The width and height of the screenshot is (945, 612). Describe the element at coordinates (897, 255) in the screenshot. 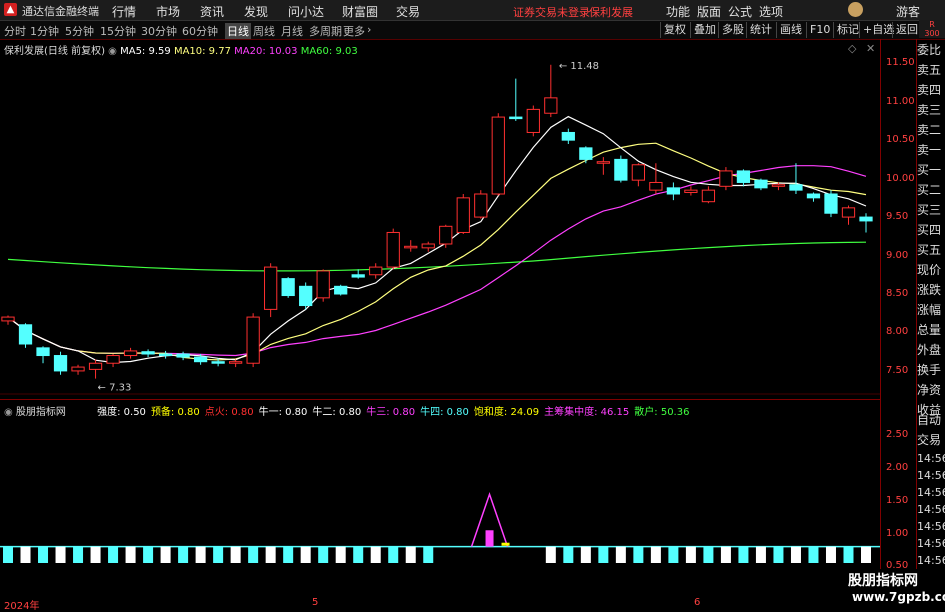

I see `price-tick: 9.00` at that location.